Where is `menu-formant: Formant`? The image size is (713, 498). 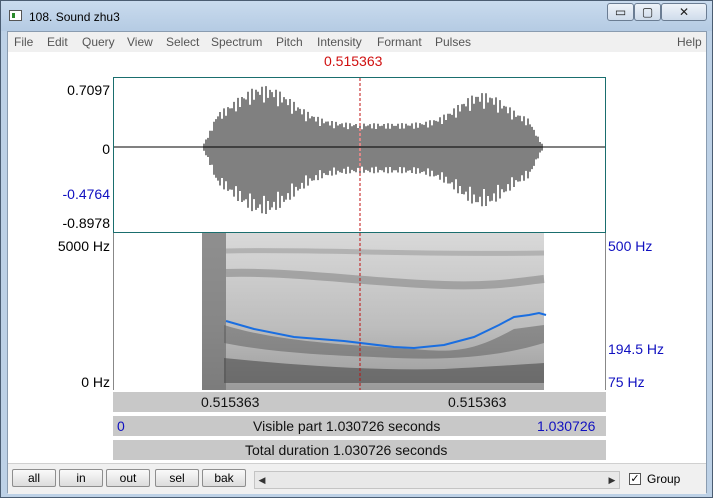 menu-formant: Formant is located at coordinates (399, 42).